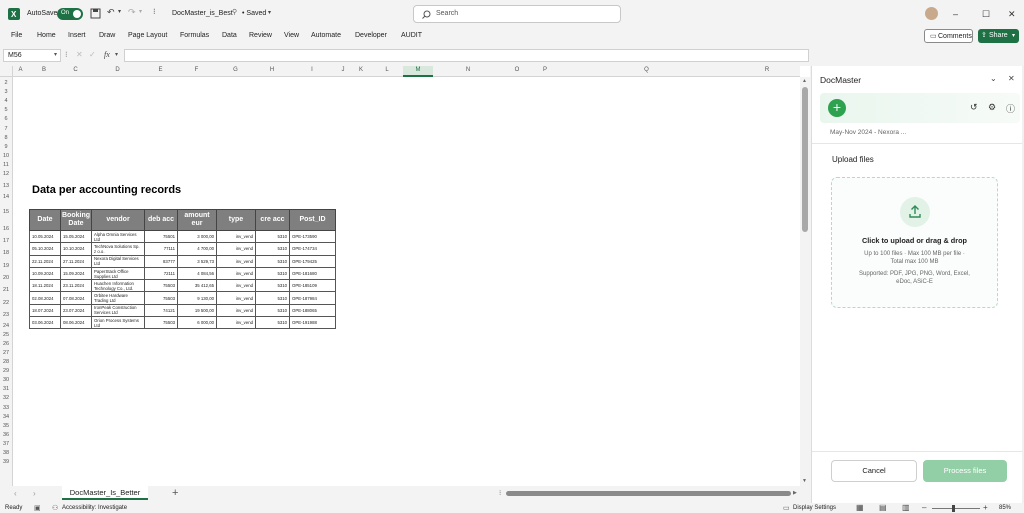  Describe the element at coordinates (6, 147) in the screenshot. I see `row-header: 9` at that location.